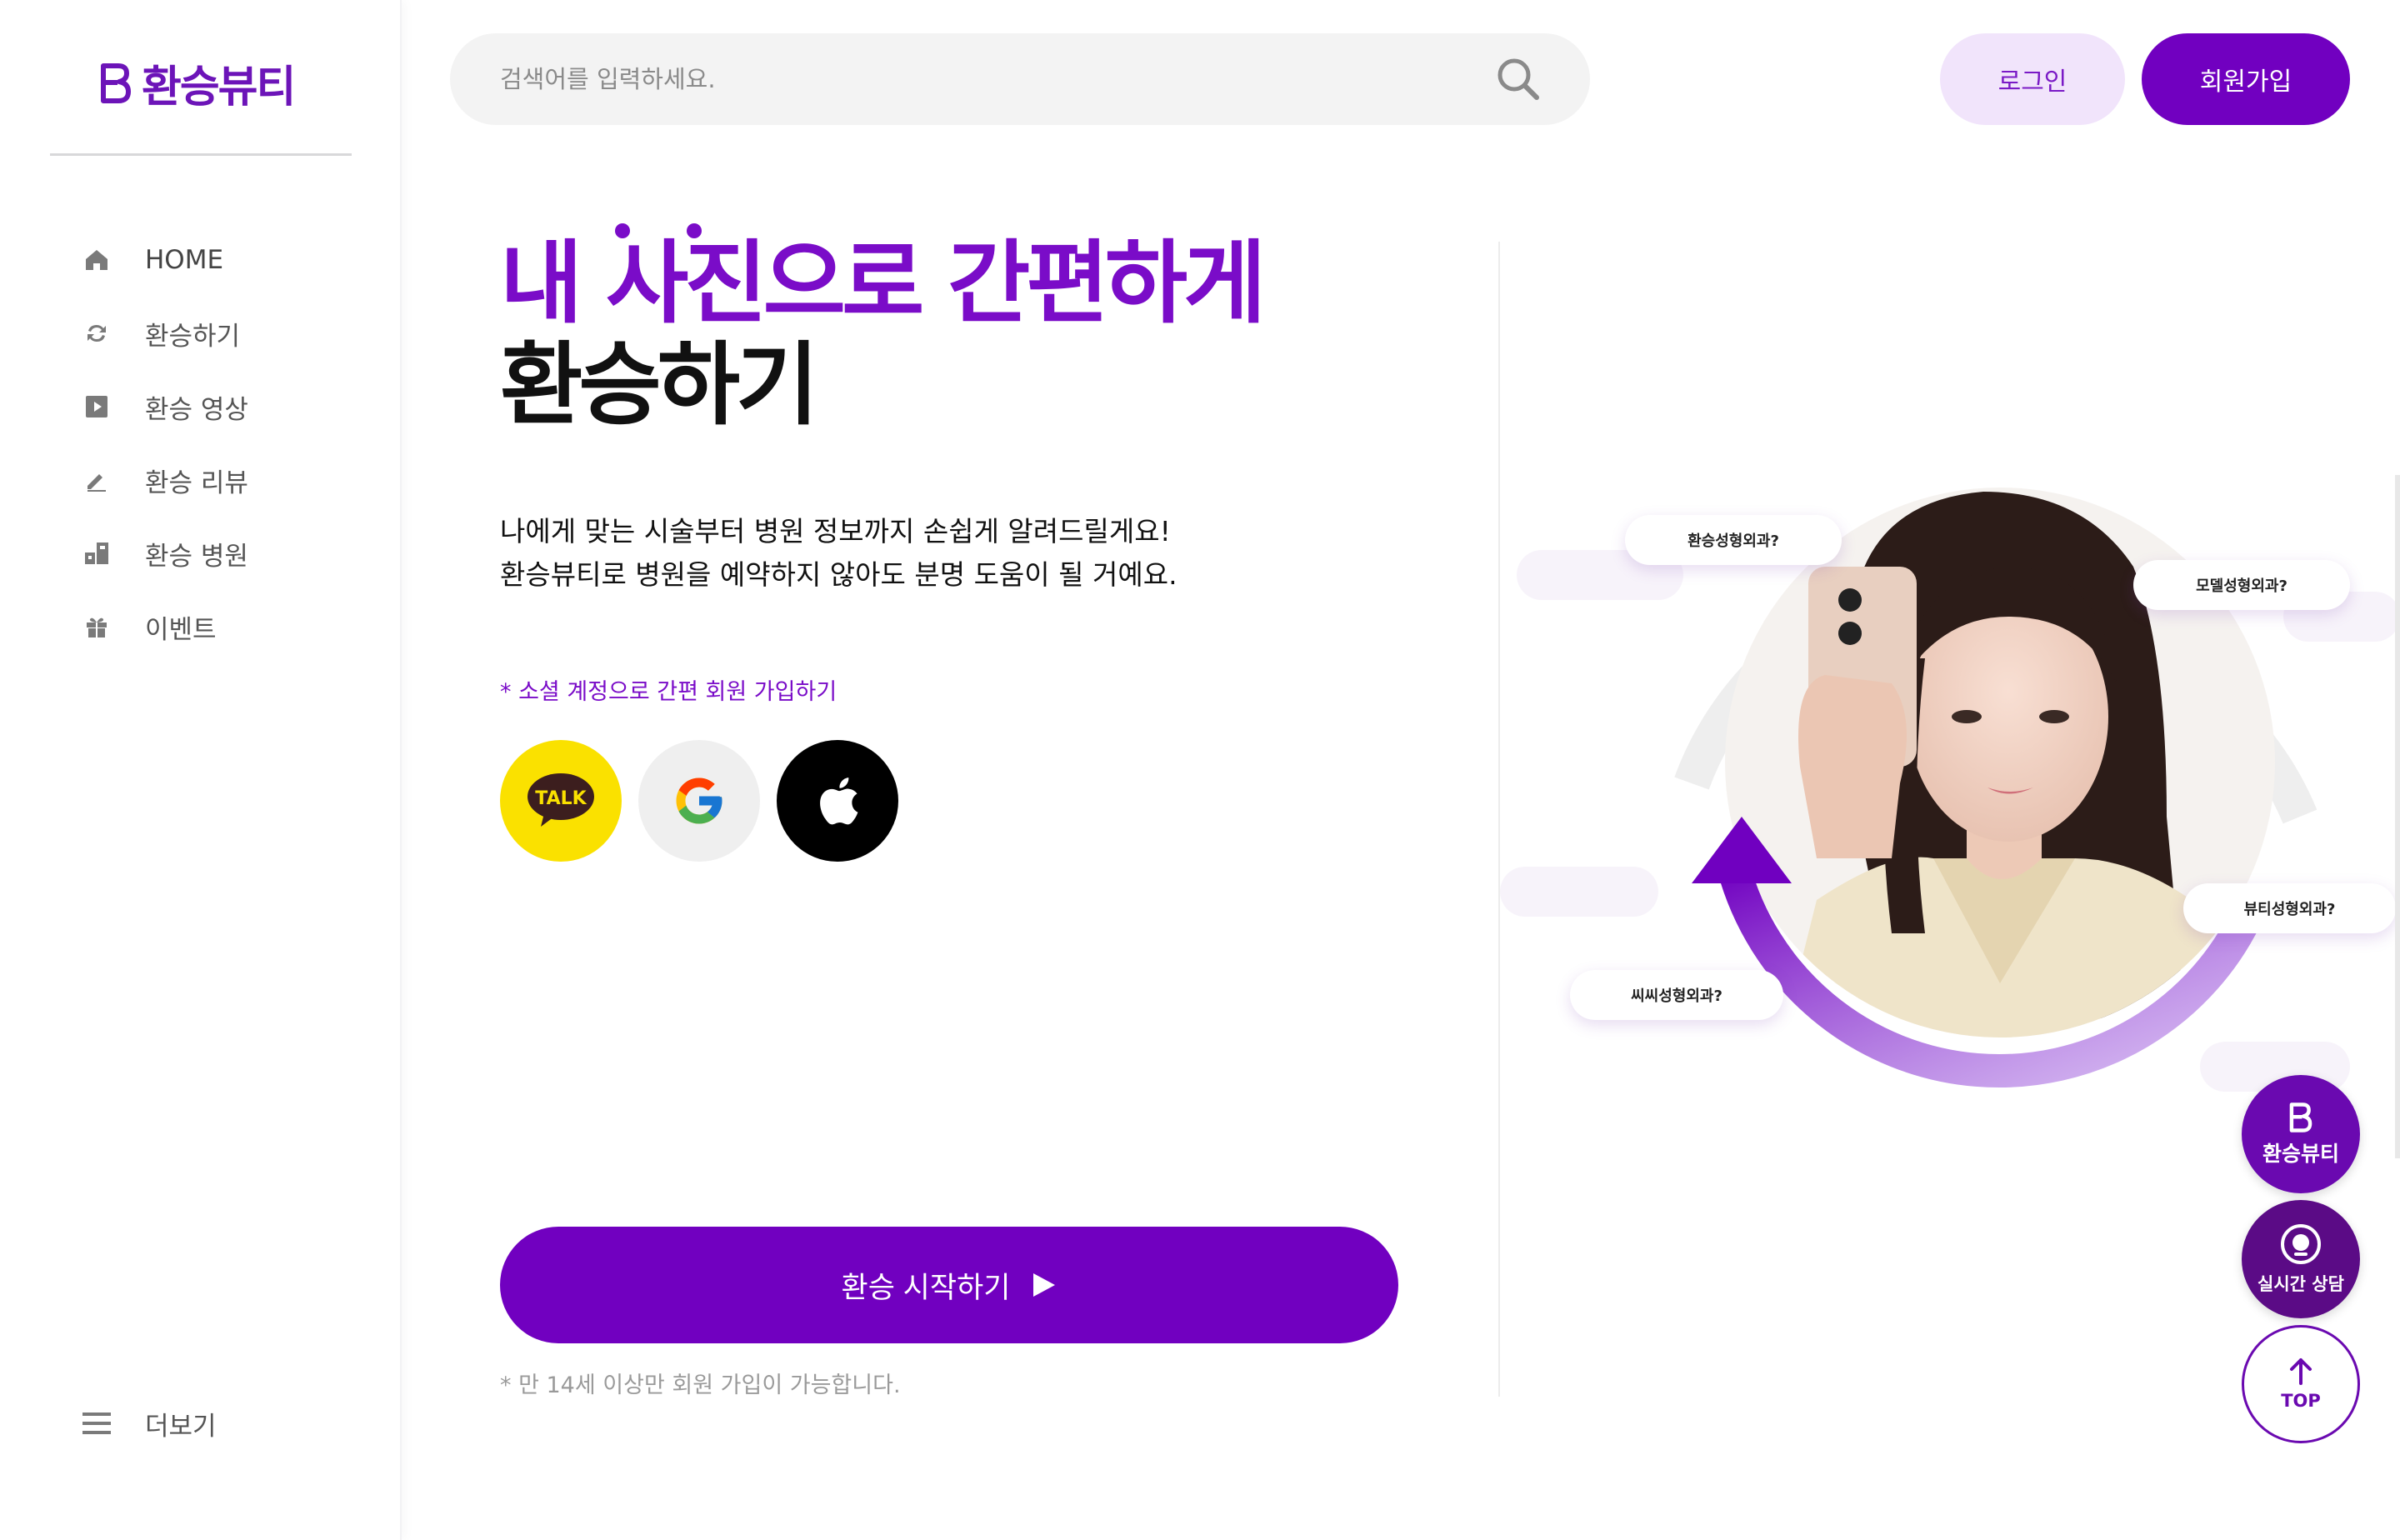 The image size is (2400, 1540). What do you see at coordinates (184, 260) in the screenshot?
I see `sidebar-item-label: HOME` at bounding box center [184, 260].